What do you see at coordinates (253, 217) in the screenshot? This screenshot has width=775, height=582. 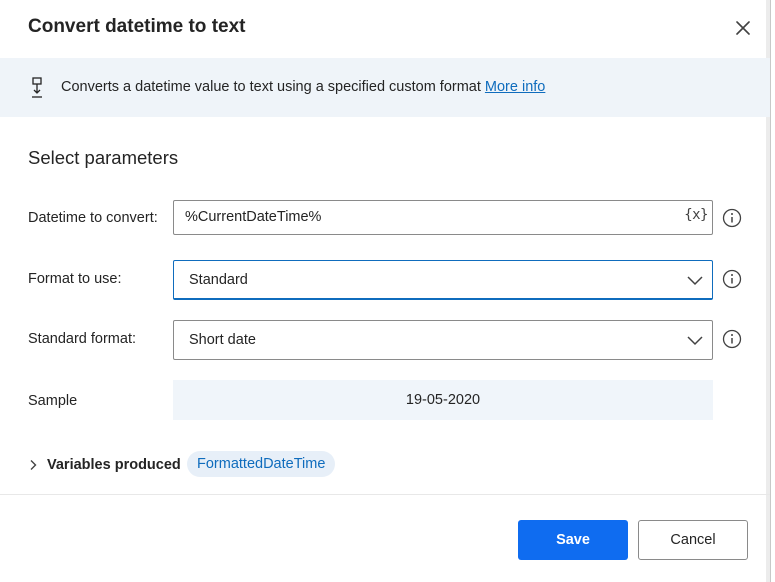 I see `datetime-input-value: %CurrentDateTime%` at bounding box center [253, 217].